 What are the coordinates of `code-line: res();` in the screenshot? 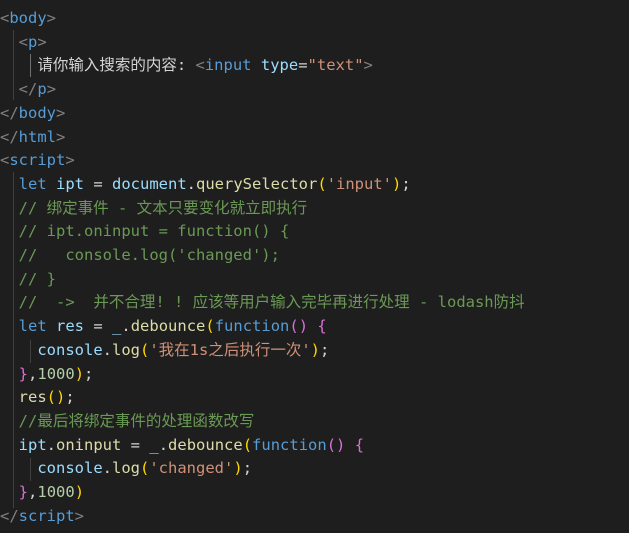 It's located at (37, 397).